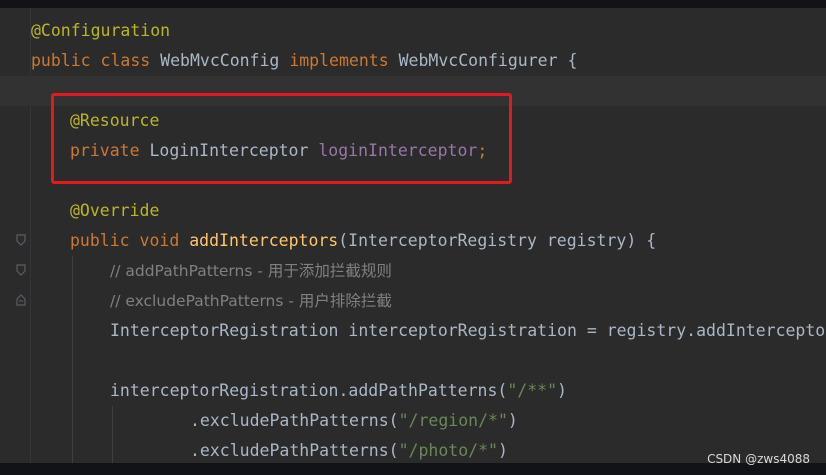 Image resolution: width=826 pixels, height=475 pixels. Describe the element at coordinates (532, 390) in the screenshot. I see `string-token: "/**"` at that location.